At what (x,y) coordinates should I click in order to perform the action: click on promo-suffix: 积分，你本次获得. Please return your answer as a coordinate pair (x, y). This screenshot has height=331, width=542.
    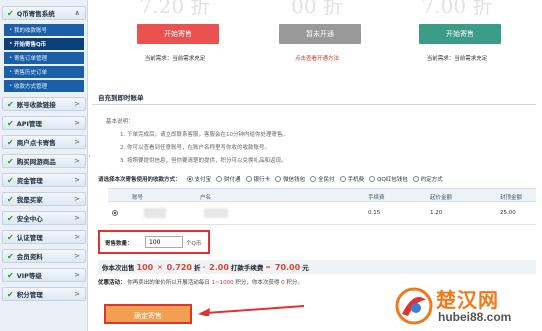
    Looking at the image, I should click on (257, 283).